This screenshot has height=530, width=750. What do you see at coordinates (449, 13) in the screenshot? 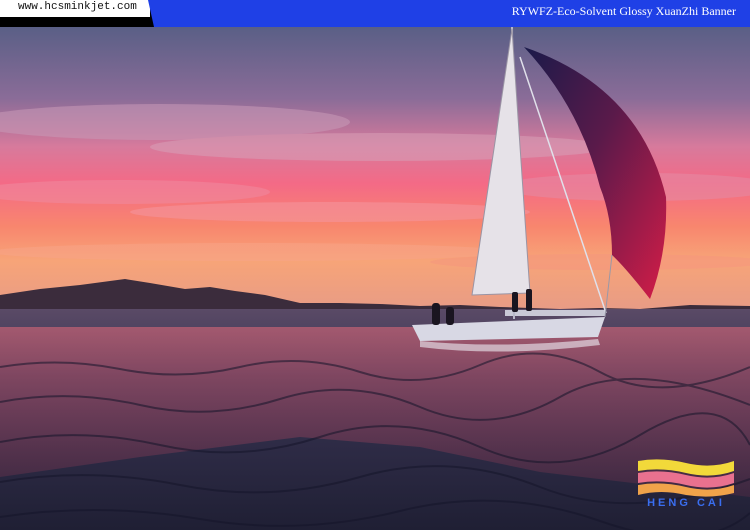
I see `product-title: RYWFZ-Eco-Solvent Glossy XuanZhi Banner` at bounding box center [449, 13].